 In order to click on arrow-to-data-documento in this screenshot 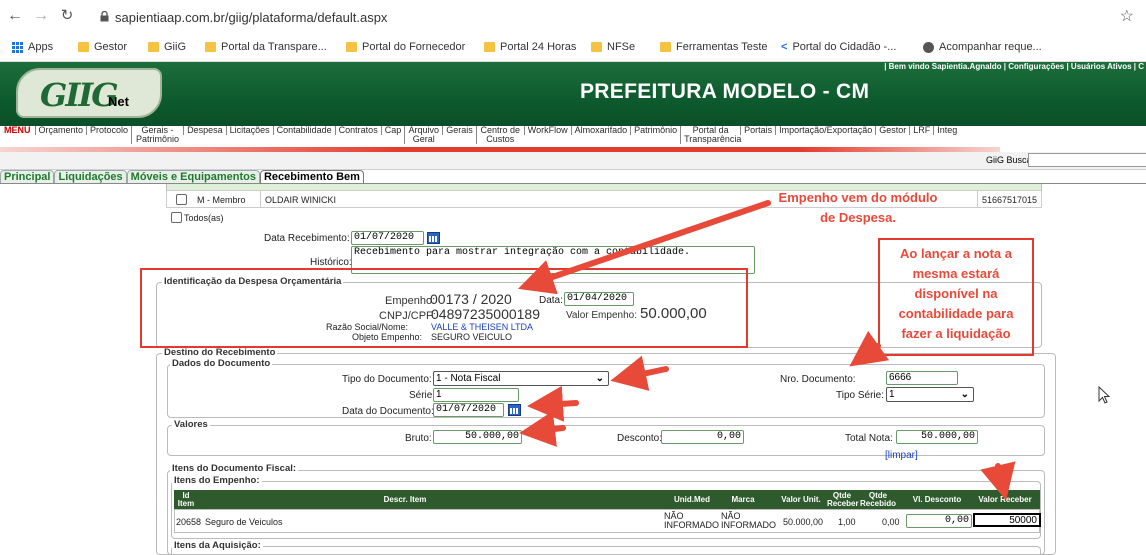, I will do `click(553, 403)`.